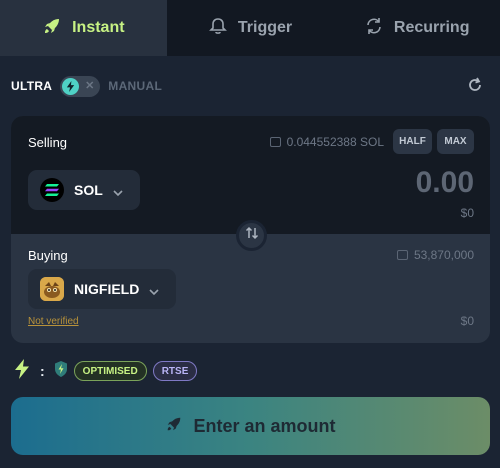  I want to click on ultra-manual-toggle: ✕, so click(80, 86).